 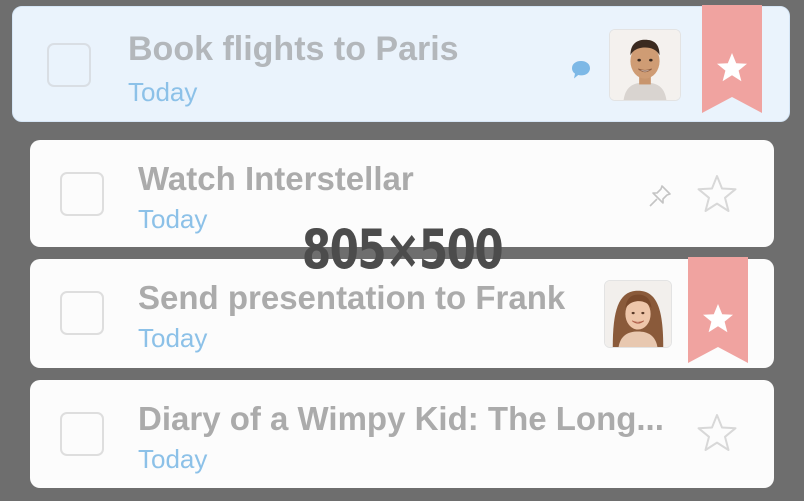 I want to click on comment-icon, so click(x=581, y=70).